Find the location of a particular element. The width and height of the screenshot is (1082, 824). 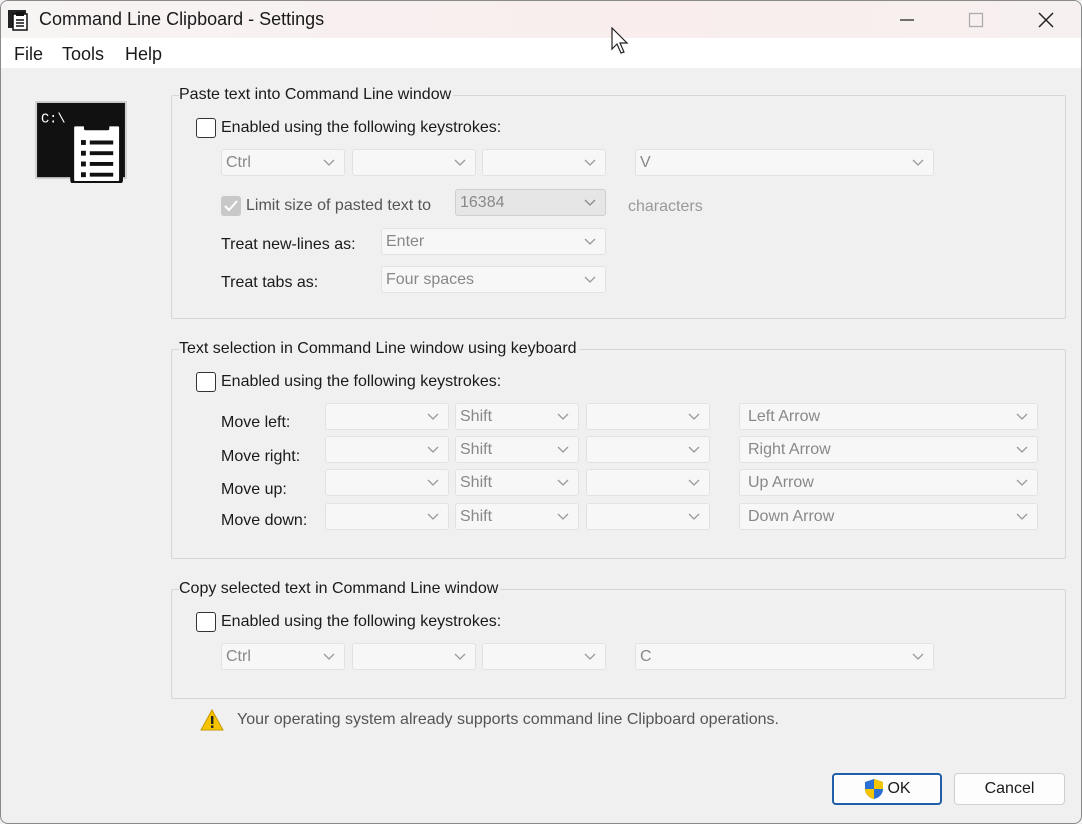

copy-key1-select: Ctrl is located at coordinates (283, 656).